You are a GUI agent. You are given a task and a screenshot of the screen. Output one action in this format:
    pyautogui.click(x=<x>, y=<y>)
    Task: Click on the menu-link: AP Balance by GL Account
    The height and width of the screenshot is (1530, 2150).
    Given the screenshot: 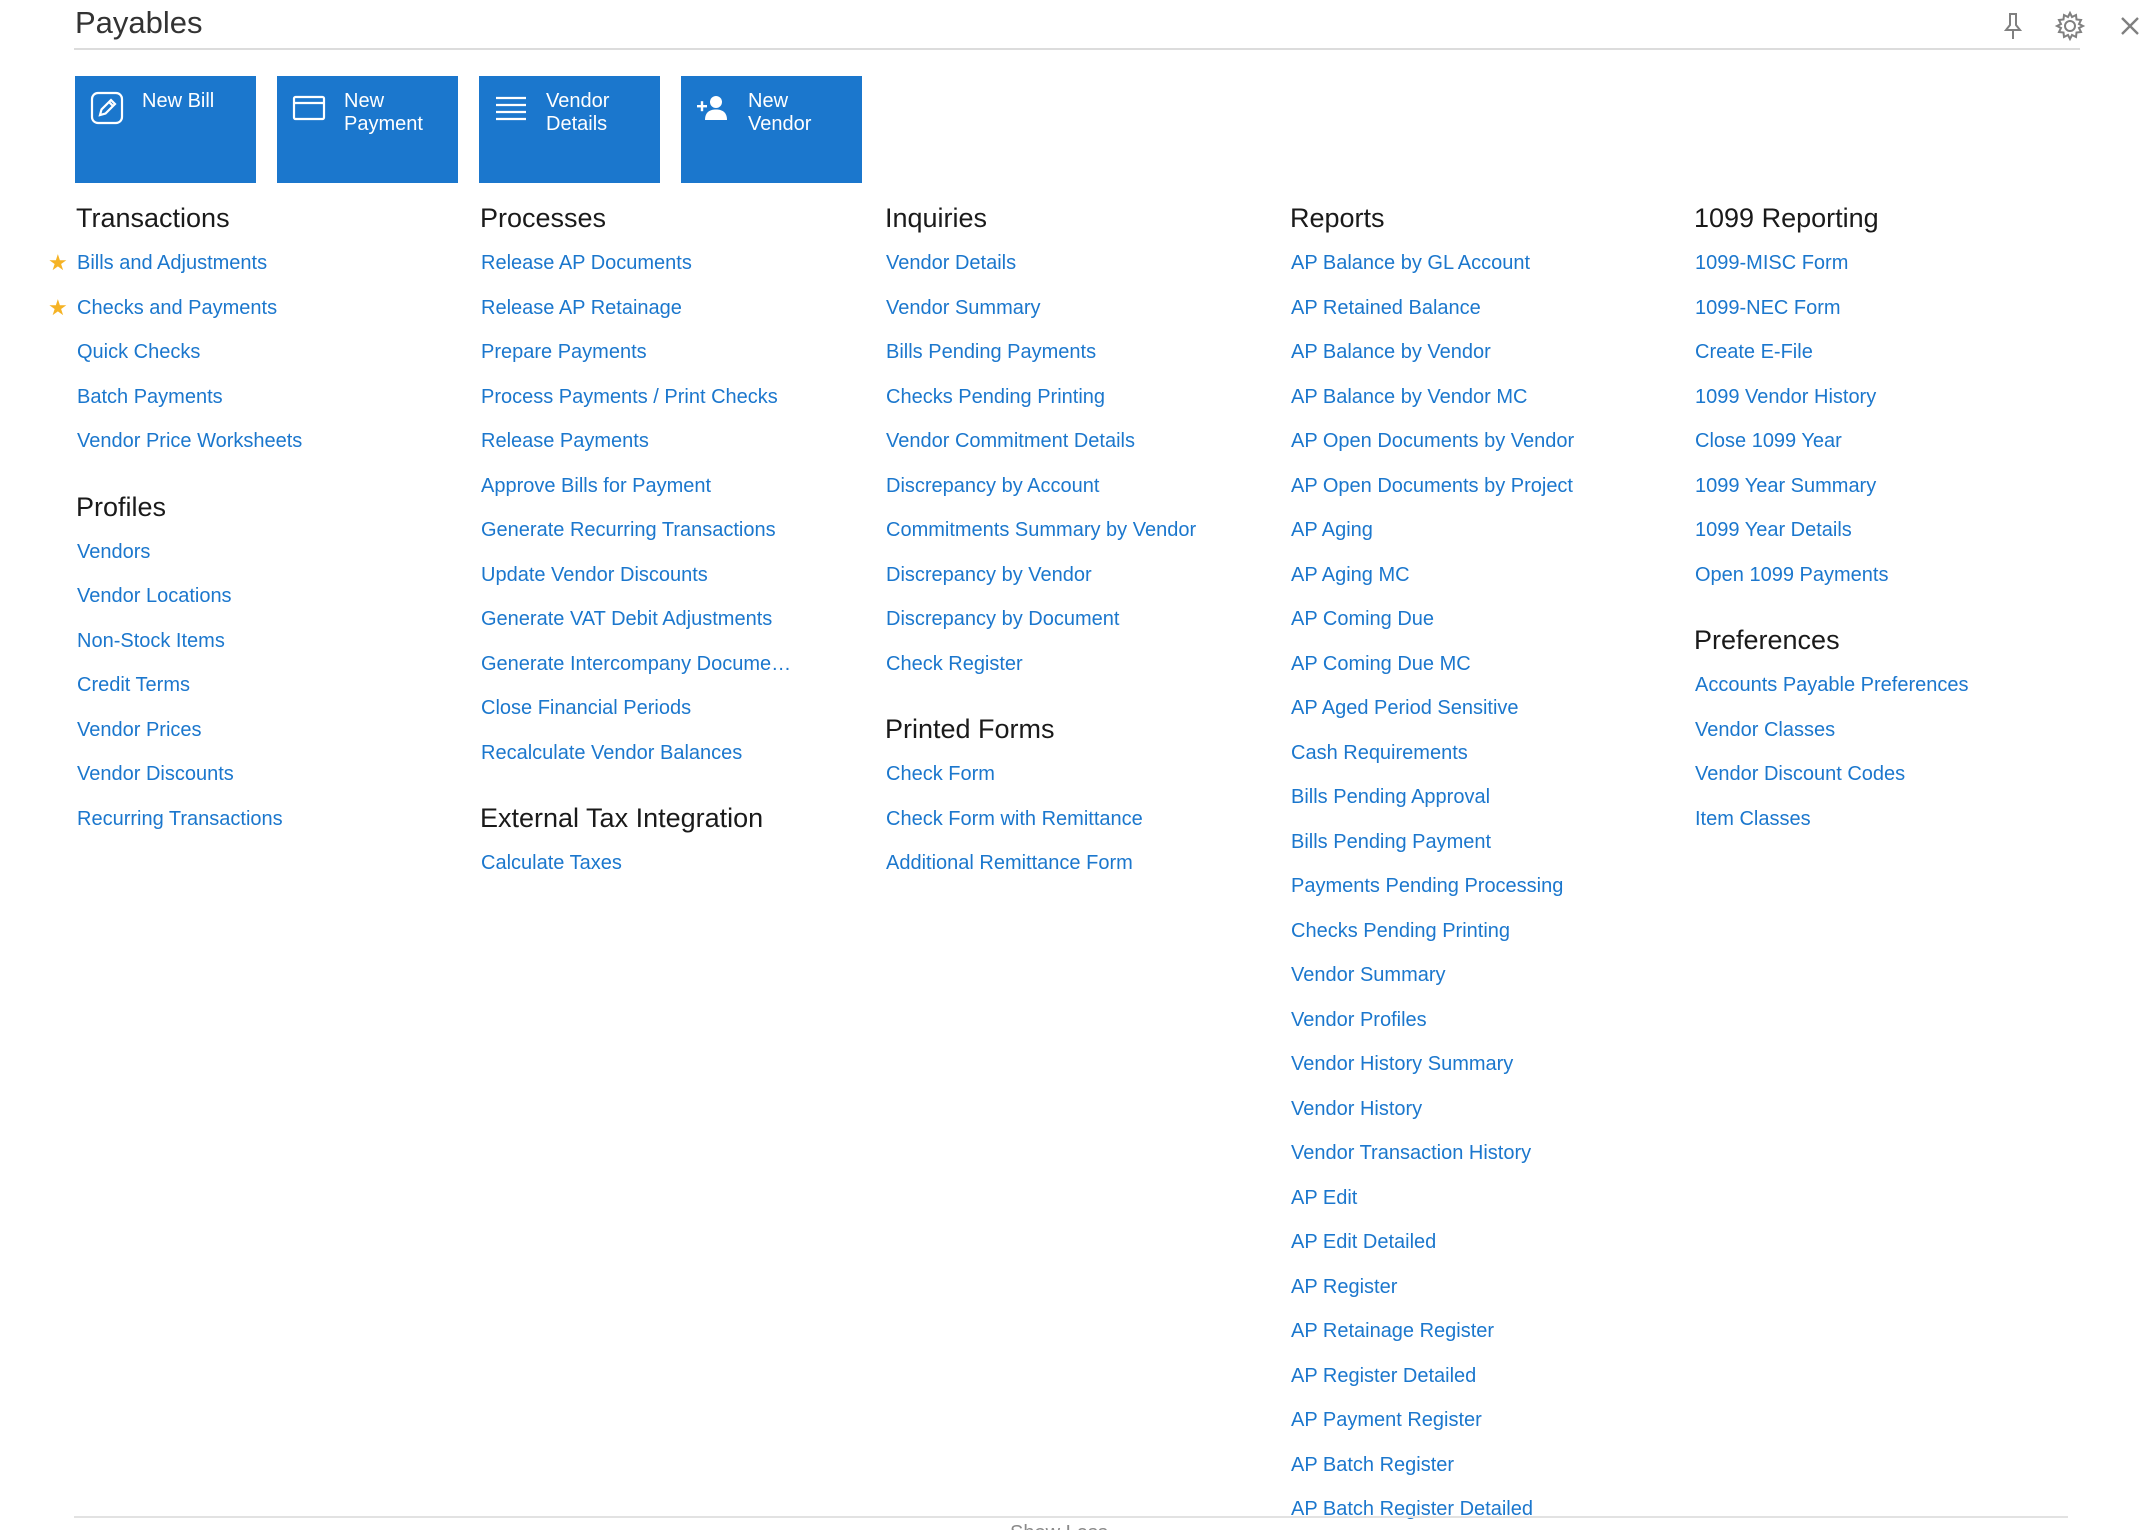 What is the action you would take?
    pyautogui.click(x=1432, y=263)
    